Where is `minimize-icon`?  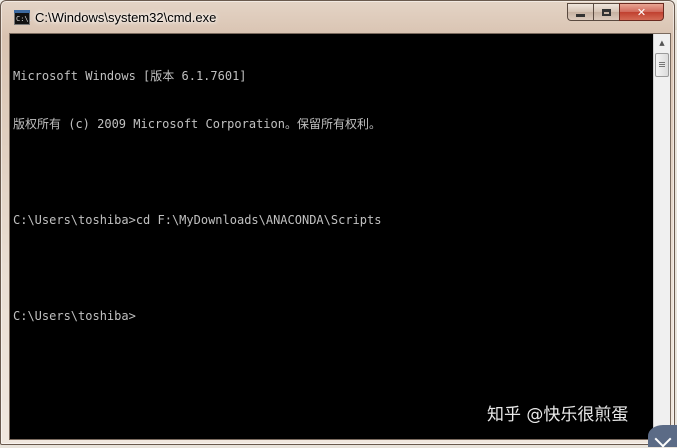
minimize-icon is located at coordinates (580, 15).